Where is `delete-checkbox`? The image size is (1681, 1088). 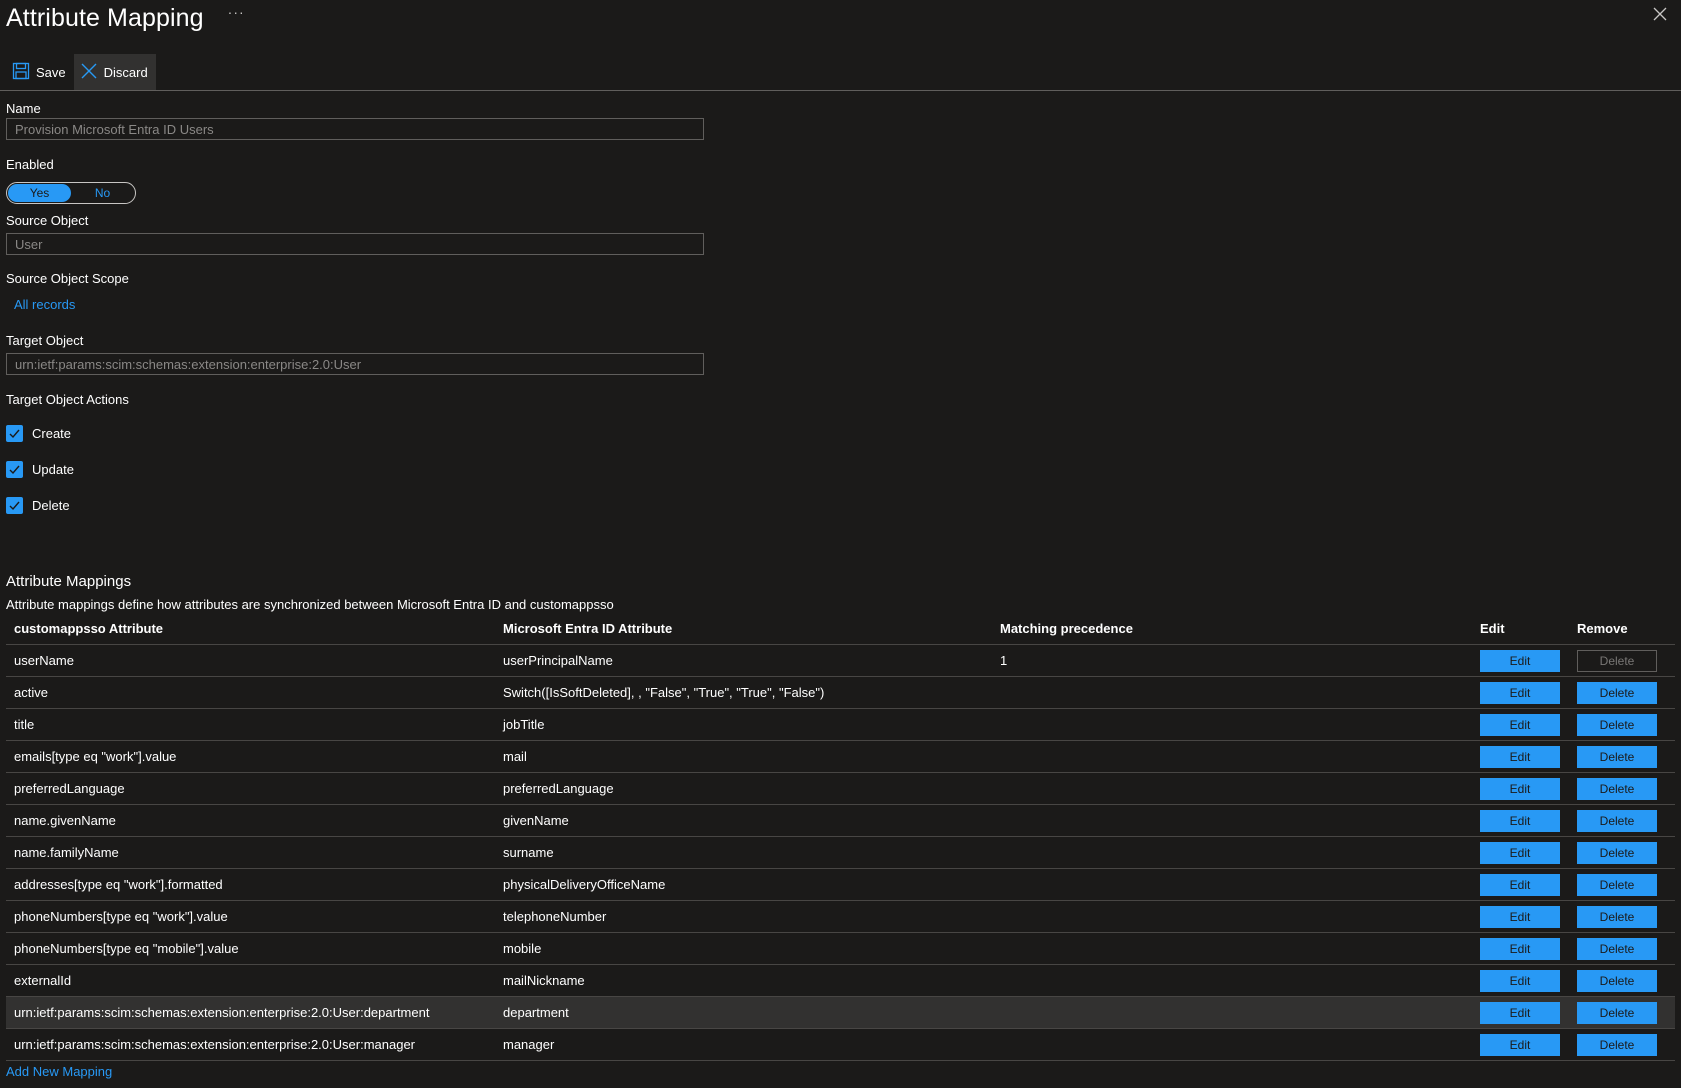 delete-checkbox is located at coordinates (14, 505).